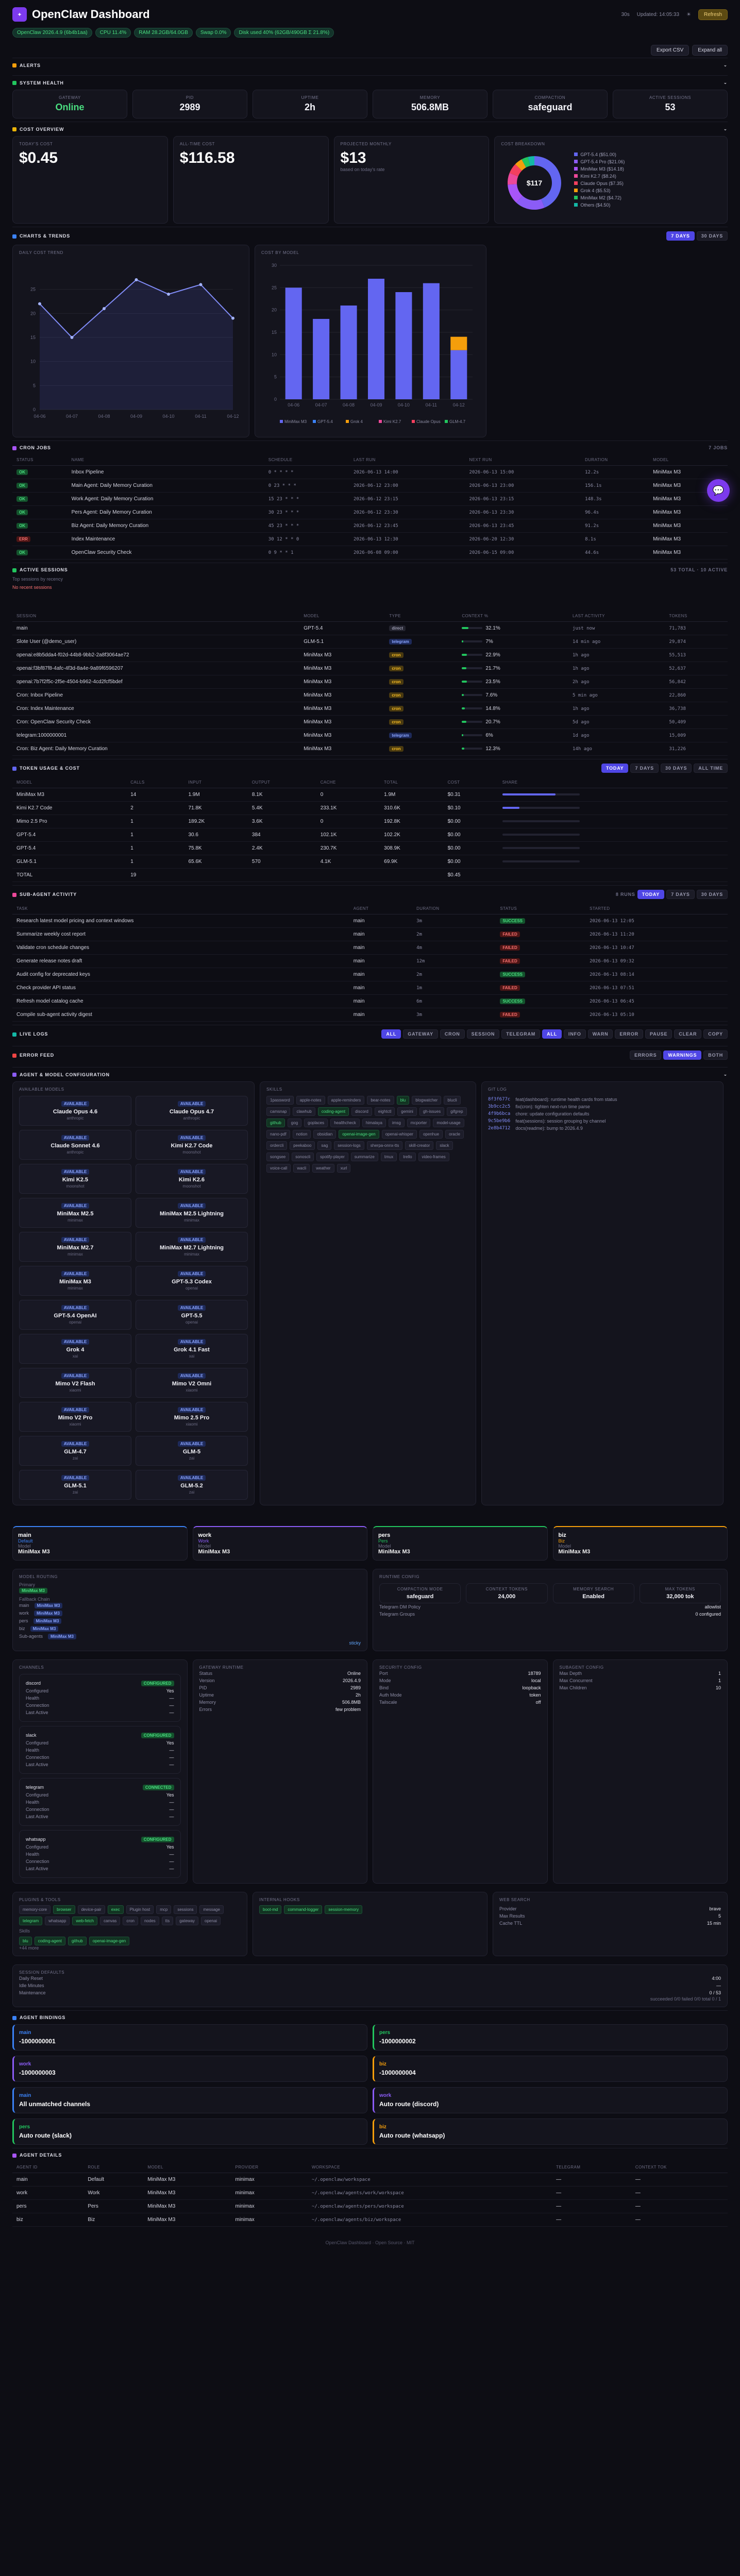 Image resolution: width=740 pixels, height=2576 pixels. What do you see at coordinates (460, 1543) in the screenshot?
I see `agent-card: pers Pers Model MiniMax M3` at bounding box center [460, 1543].